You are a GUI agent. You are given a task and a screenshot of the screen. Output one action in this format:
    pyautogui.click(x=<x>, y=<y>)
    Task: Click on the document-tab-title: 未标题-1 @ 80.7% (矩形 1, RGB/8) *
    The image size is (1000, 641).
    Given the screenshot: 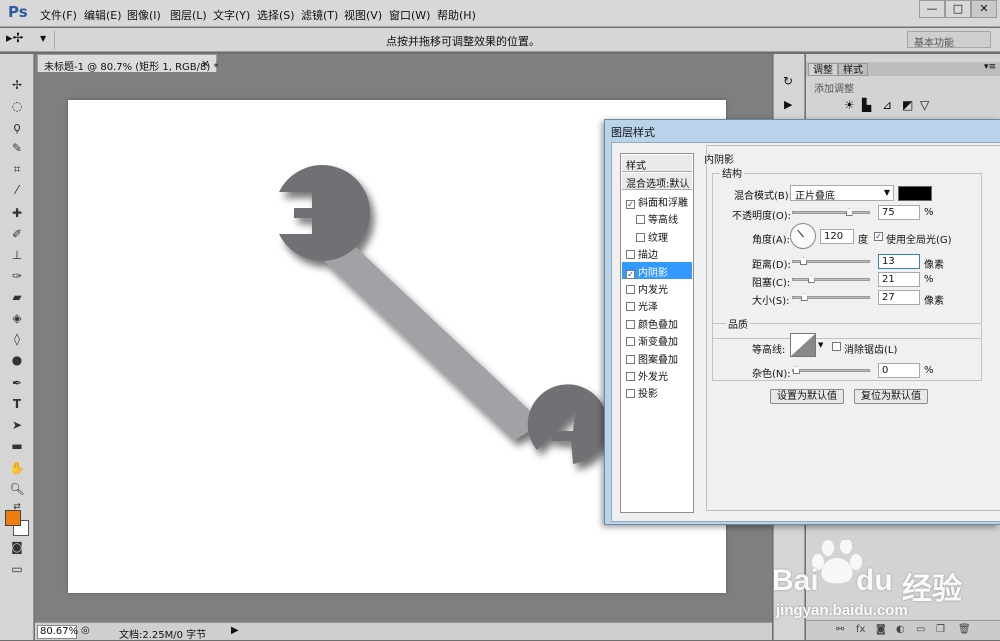 What is the action you would take?
    pyautogui.click(x=131, y=67)
    